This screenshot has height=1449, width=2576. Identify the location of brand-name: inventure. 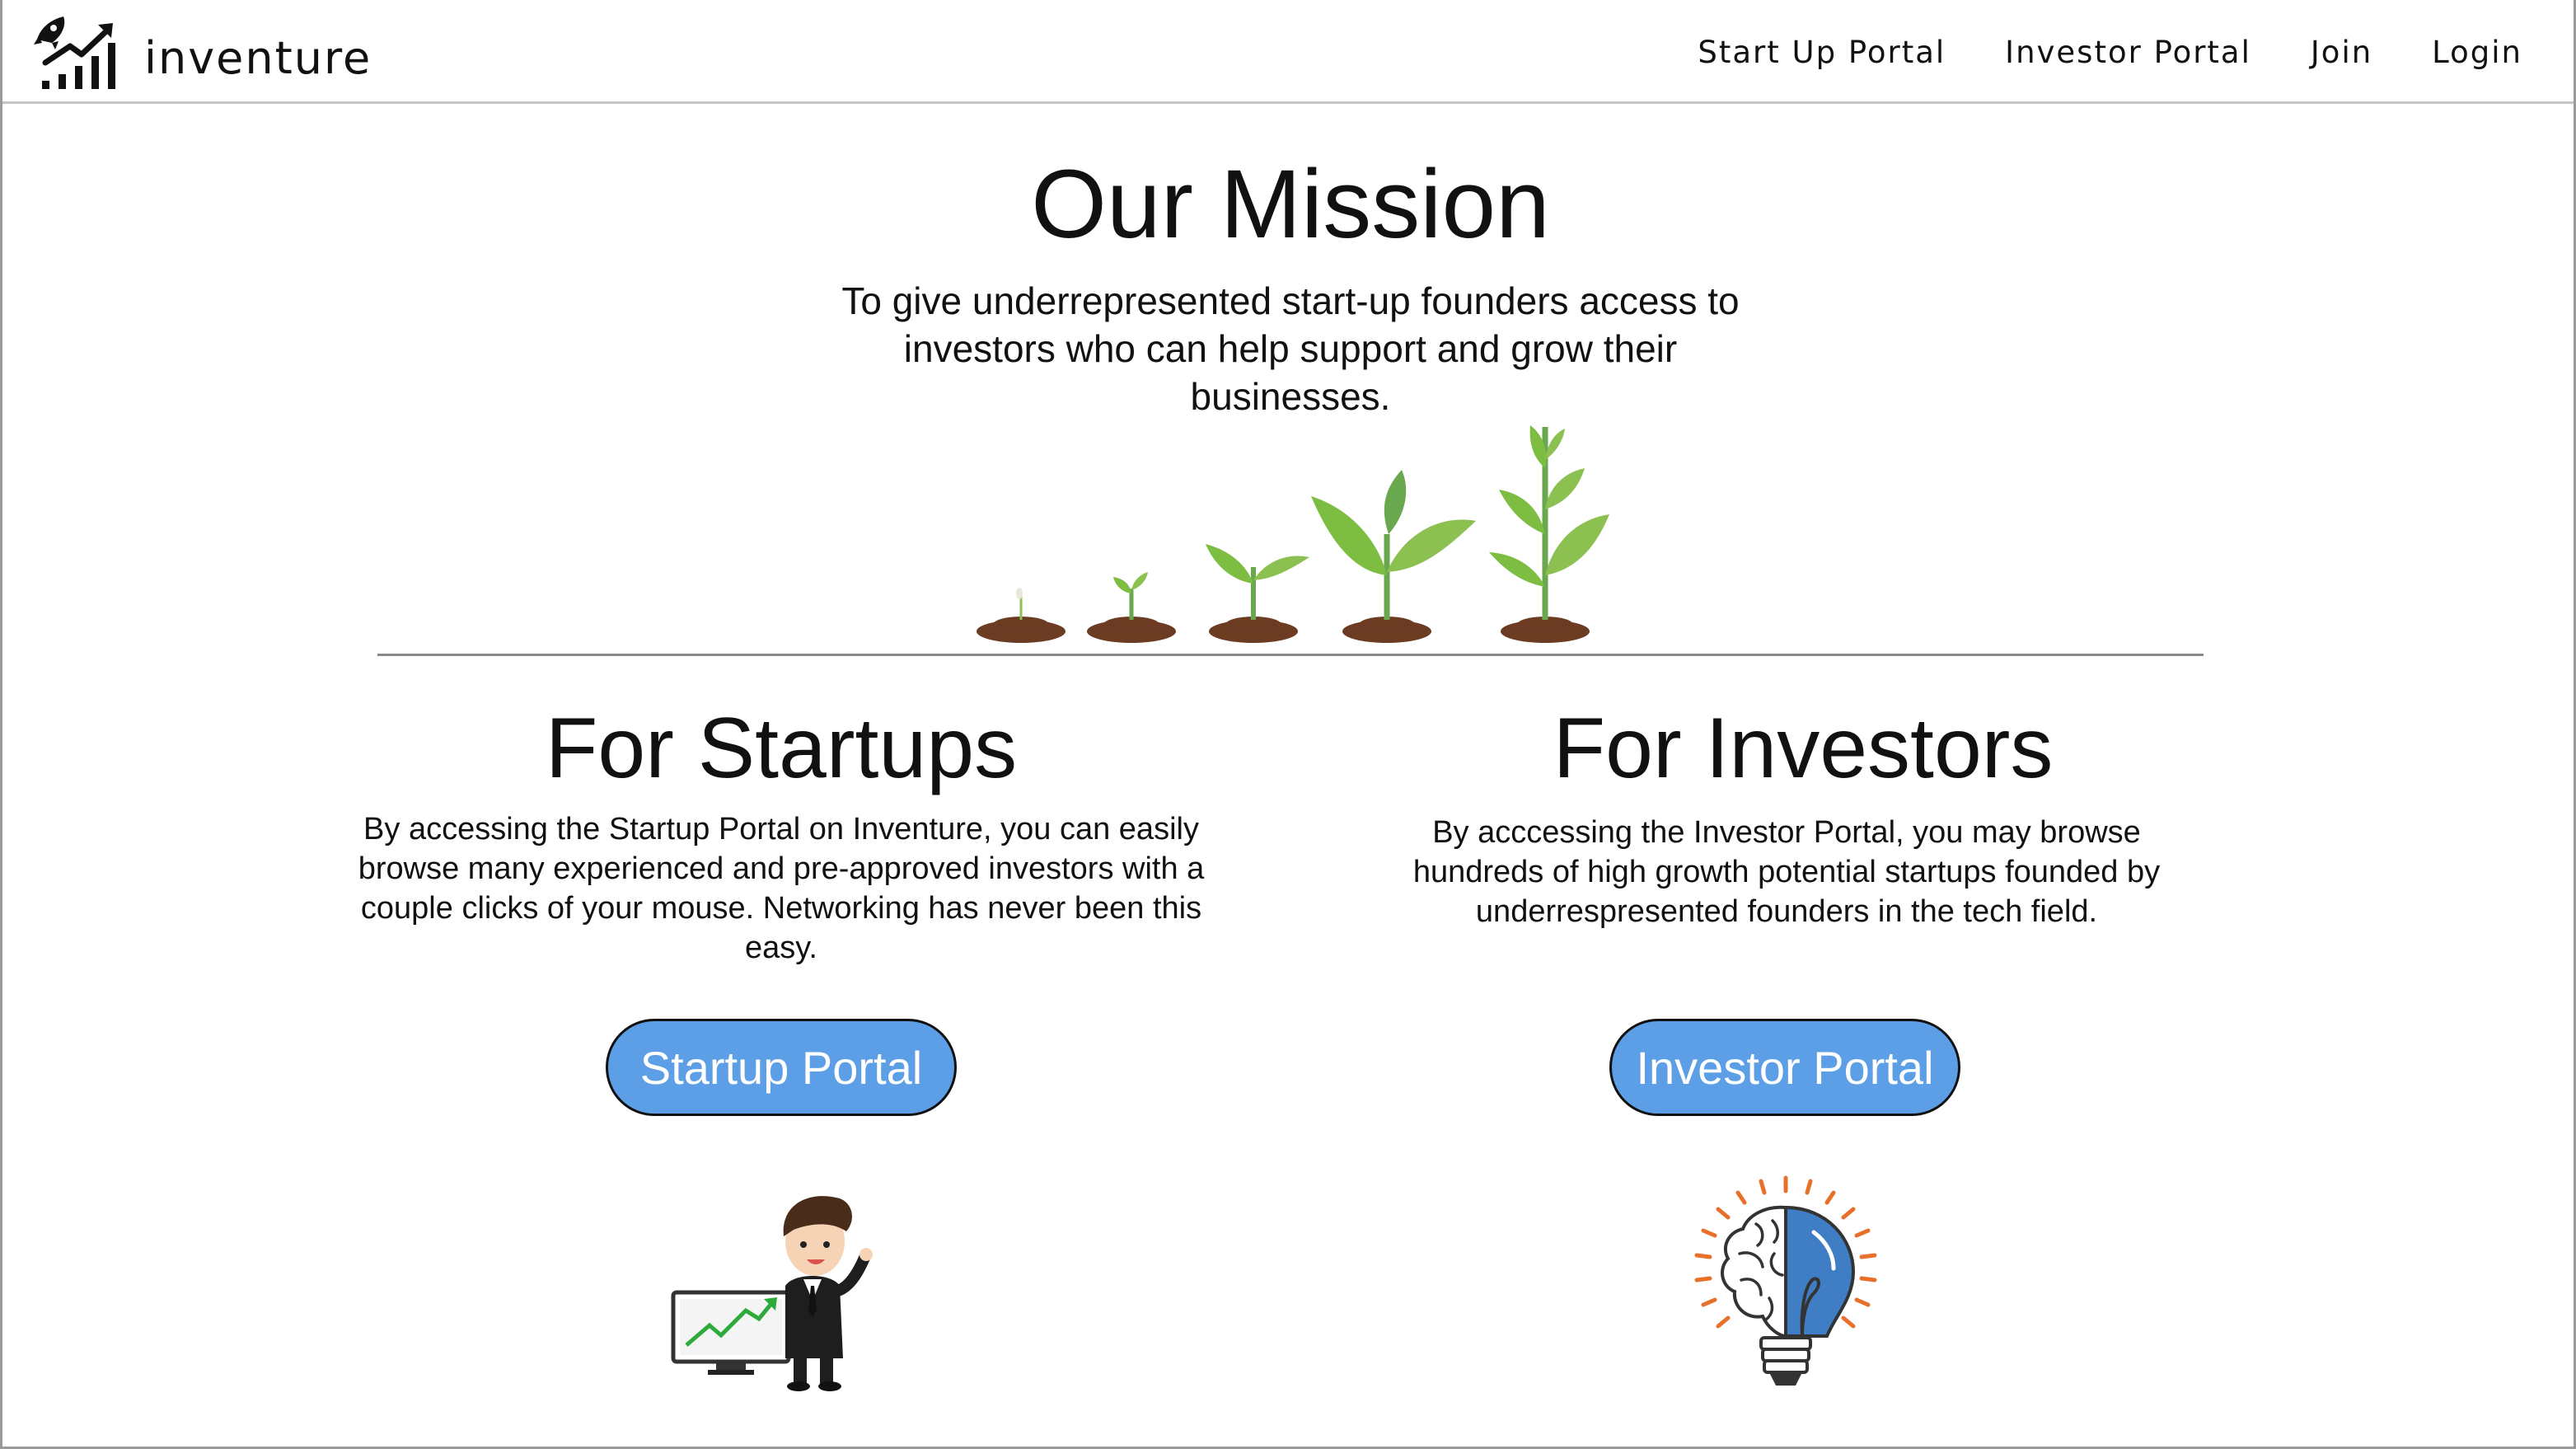
(258, 57).